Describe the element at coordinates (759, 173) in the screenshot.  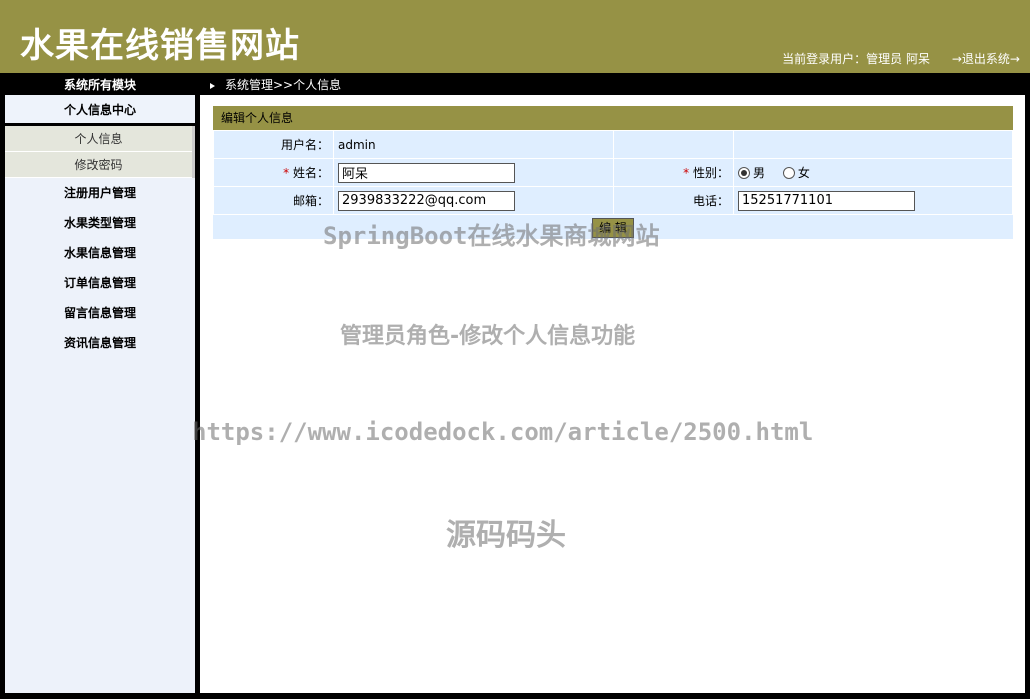
I see `gender-male-label: 男` at that location.